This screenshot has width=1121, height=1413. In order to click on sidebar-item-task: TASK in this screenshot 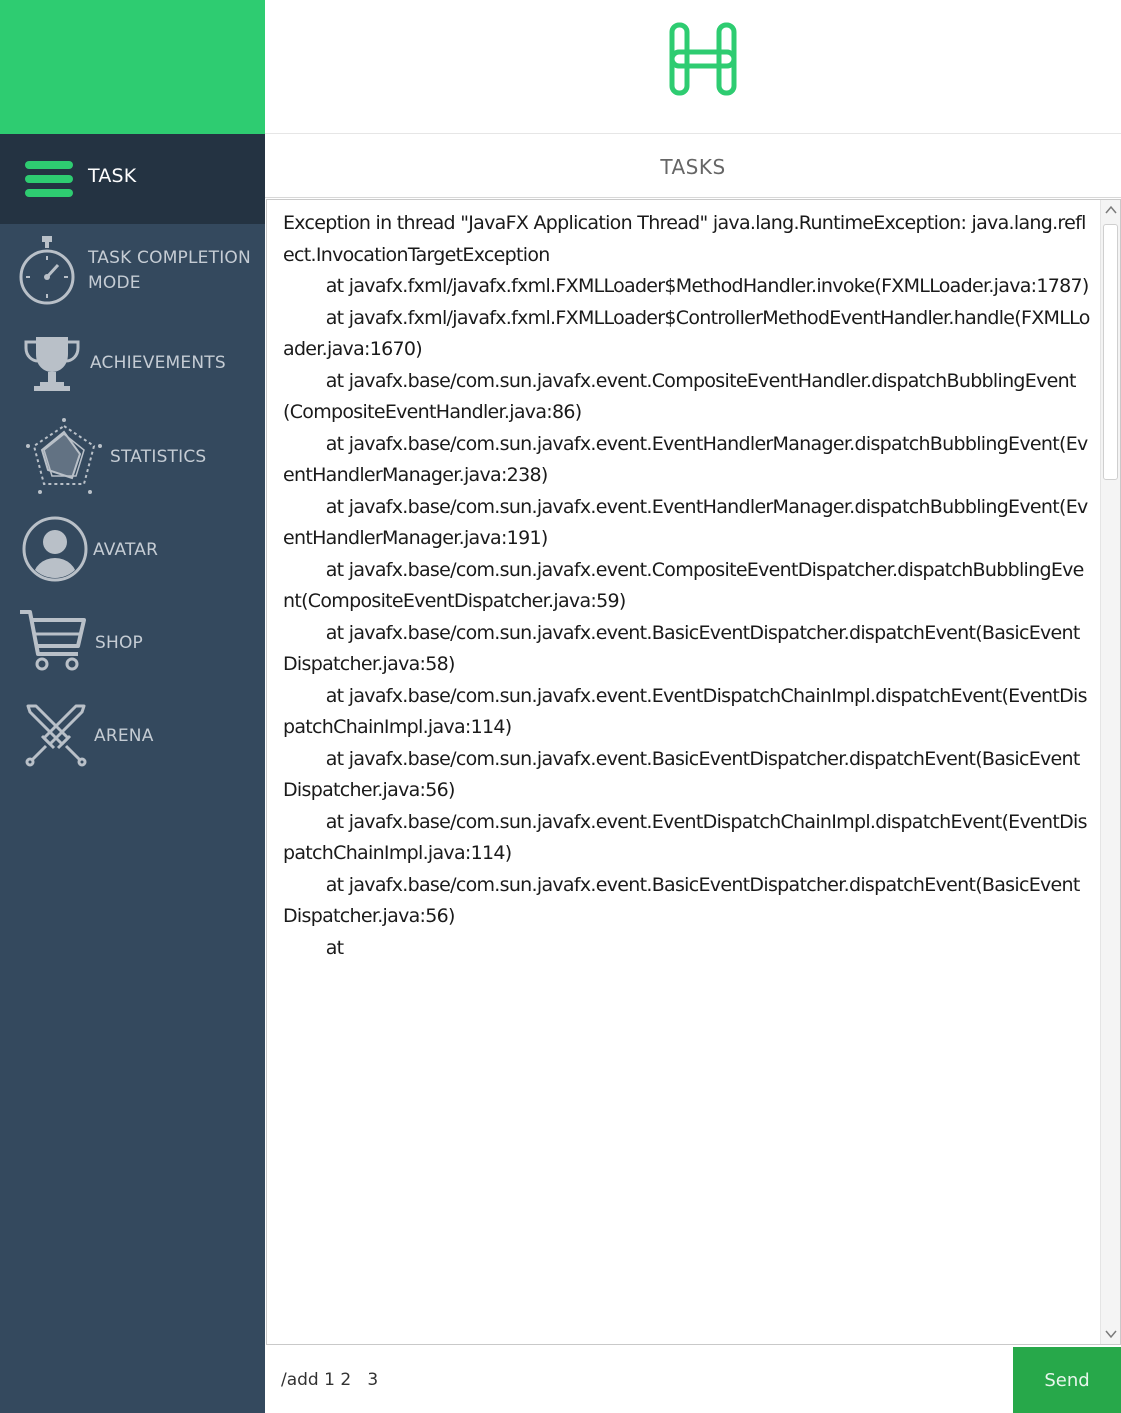, I will do `click(132, 179)`.